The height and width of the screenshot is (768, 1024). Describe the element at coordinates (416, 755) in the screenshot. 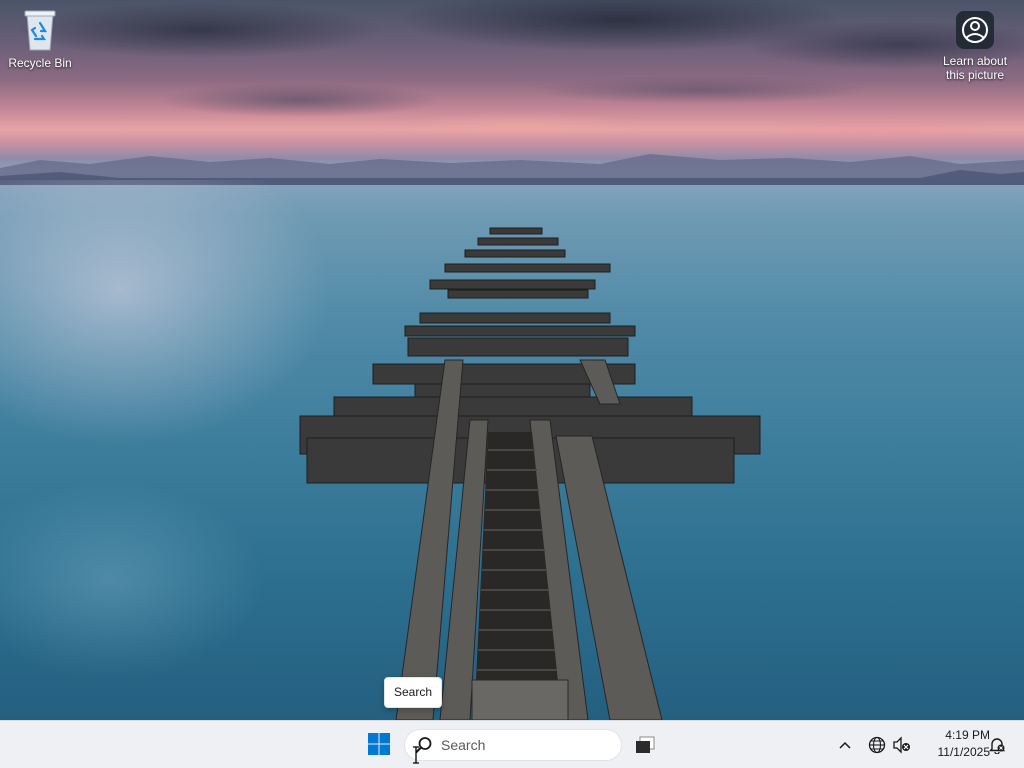

I see `text-cursor-icon` at that location.